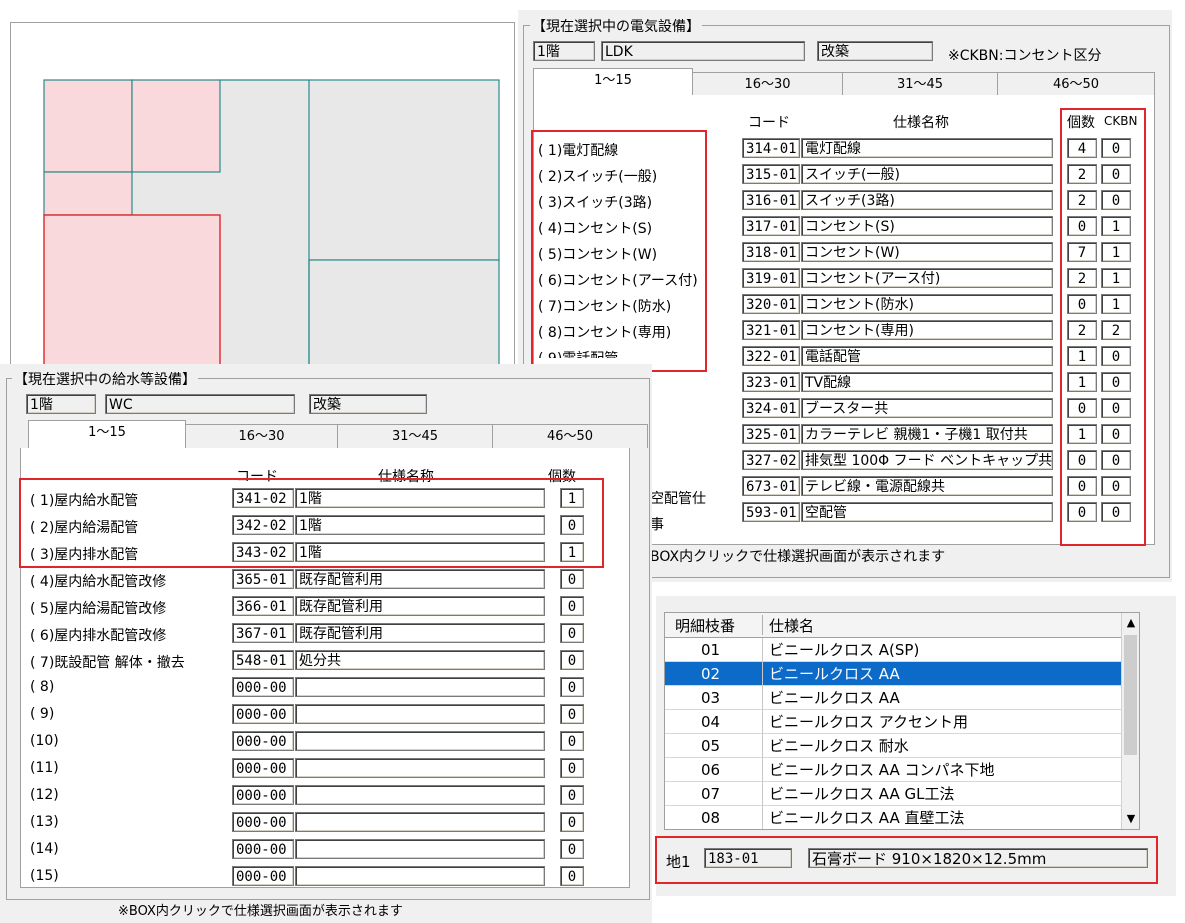 This screenshot has width=1185, height=923. Describe the element at coordinates (771, 330) in the screenshot. I see `electric-code-field: 321-01` at that location.